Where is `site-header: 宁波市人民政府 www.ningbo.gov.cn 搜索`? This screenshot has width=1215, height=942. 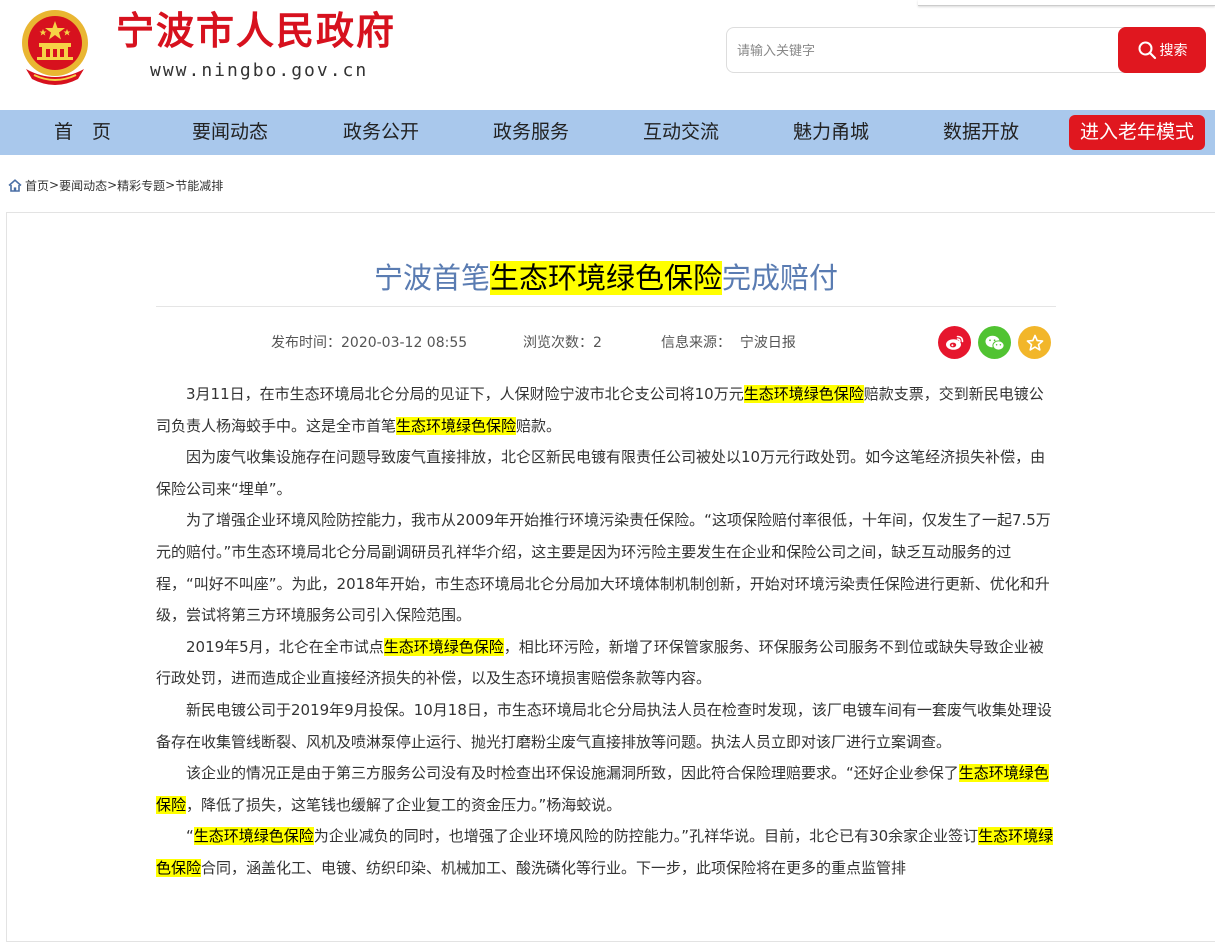
site-header: 宁波市人民政府 www.ningbo.gov.cn 搜索 is located at coordinates (607, 55).